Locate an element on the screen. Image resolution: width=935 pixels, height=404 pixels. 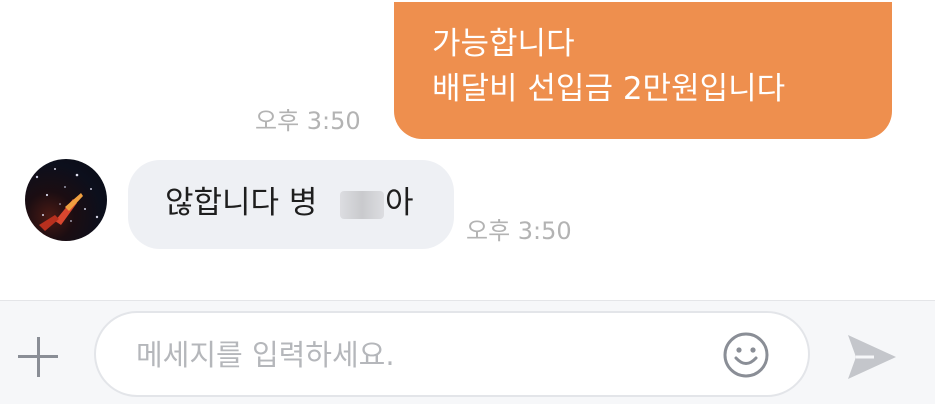
outgoing-message-line: 가능합니다 is located at coordinates (503, 44).